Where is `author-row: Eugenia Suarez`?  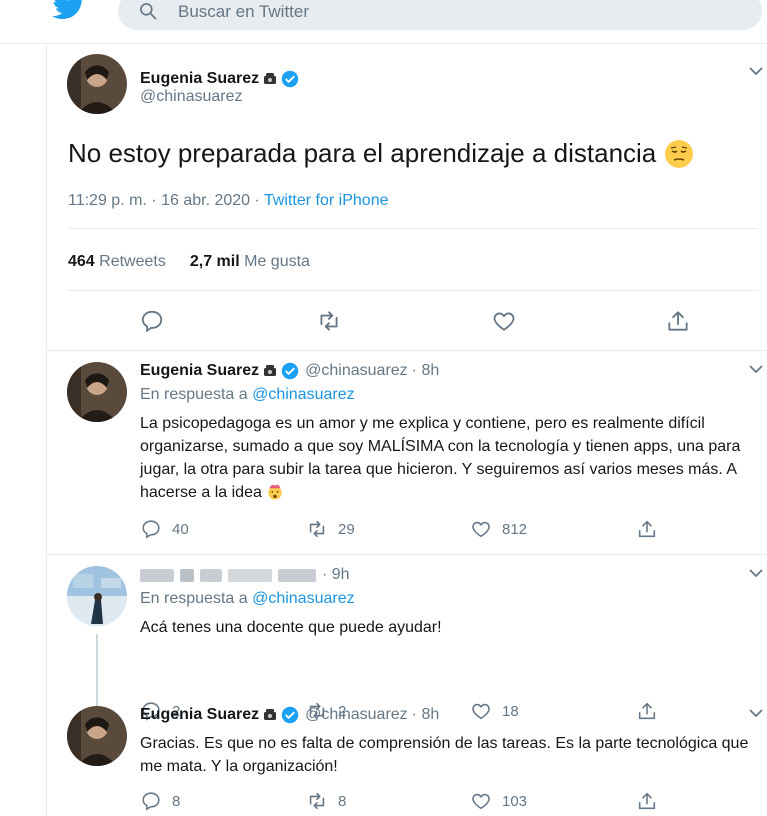
author-row: Eugenia Suarez is located at coordinates (219, 79).